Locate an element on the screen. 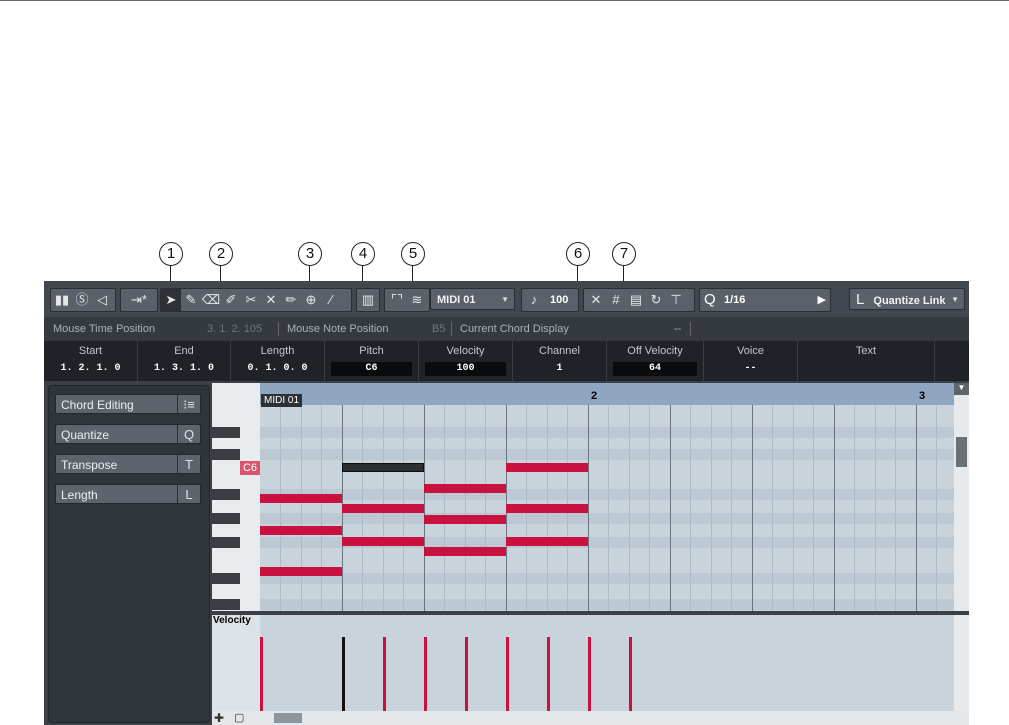  velocity-lane-label: Velocity is located at coordinates (236, 664).